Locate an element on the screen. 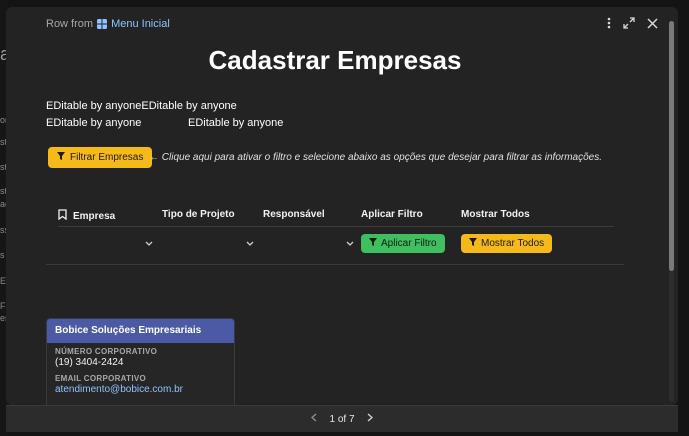  column-header-mostrar-todos: Mostrar Todos is located at coordinates (495, 214).